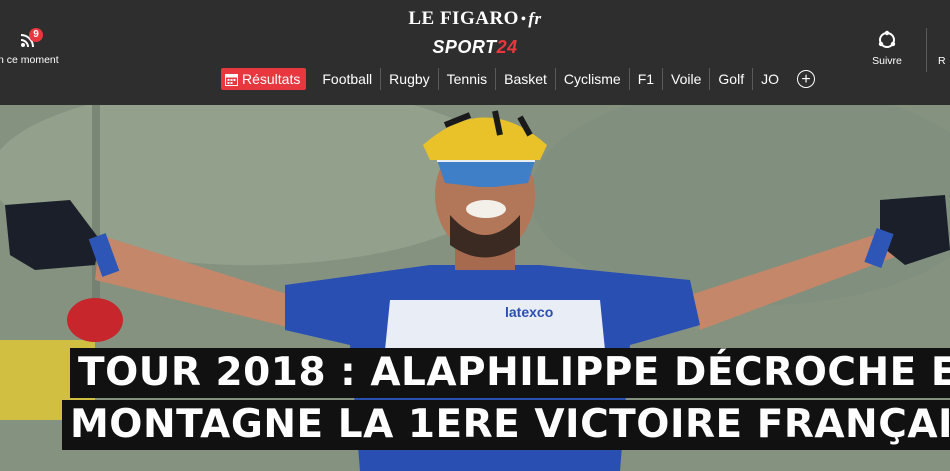 The image size is (950, 471). I want to click on sport24-logo: SPORT24, so click(475, 47).